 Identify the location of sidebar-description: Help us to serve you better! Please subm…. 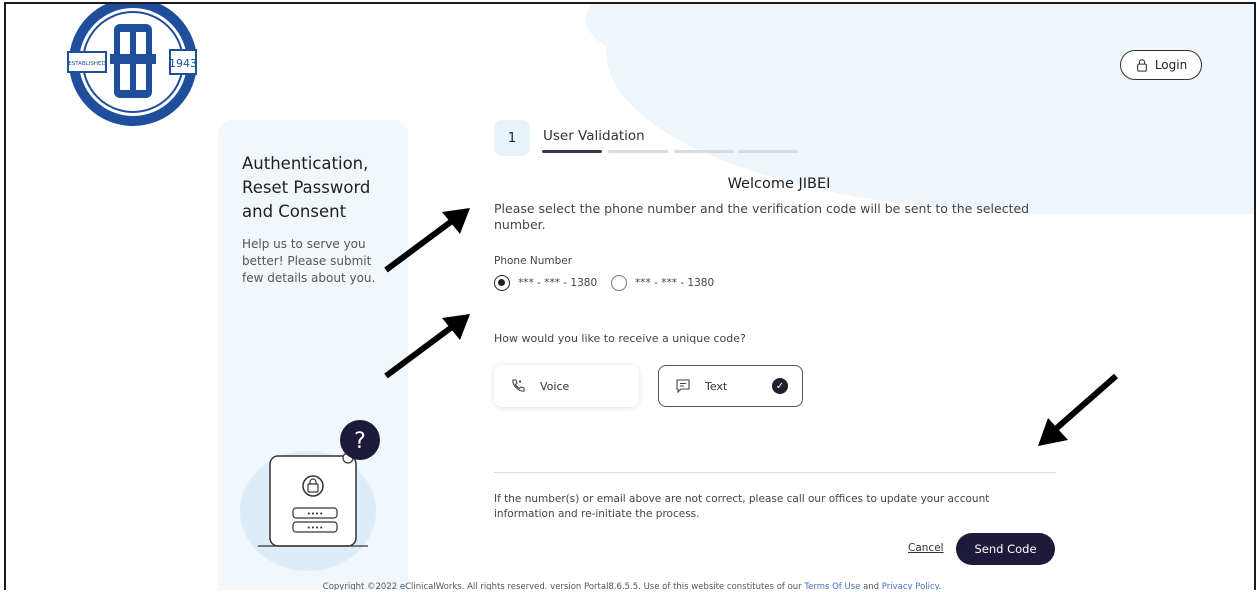
(309, 261).